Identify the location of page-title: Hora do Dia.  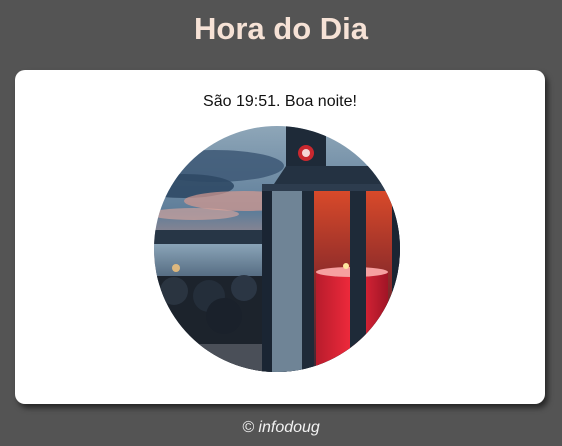
(281, 28).